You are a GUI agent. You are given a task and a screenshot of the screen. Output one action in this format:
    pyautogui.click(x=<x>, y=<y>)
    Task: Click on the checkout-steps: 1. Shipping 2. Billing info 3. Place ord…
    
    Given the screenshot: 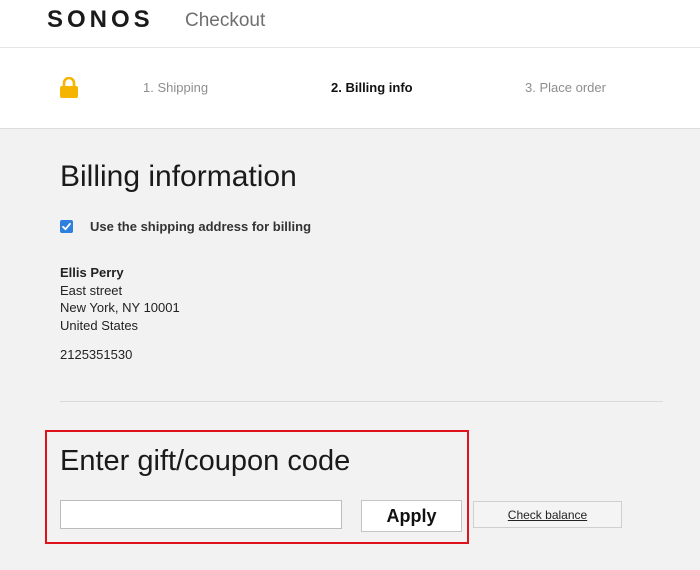 What is the action you would take?
    pyautogui.click(x=350, y=88)
    